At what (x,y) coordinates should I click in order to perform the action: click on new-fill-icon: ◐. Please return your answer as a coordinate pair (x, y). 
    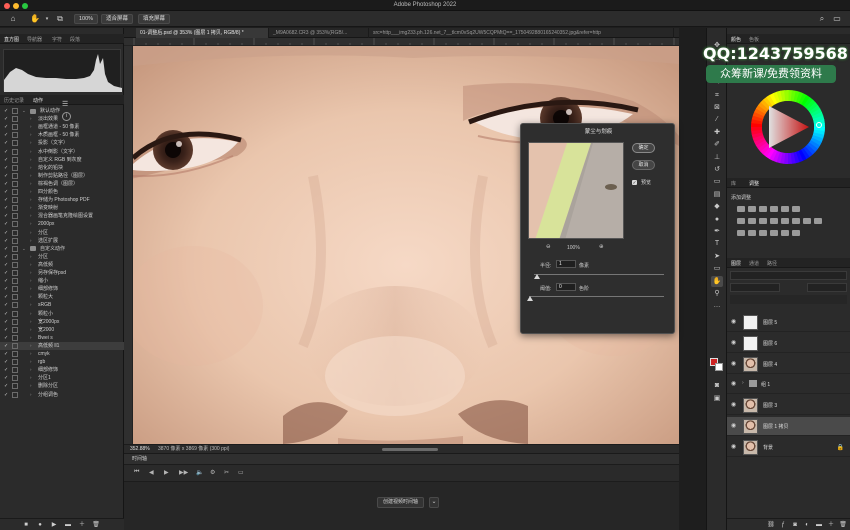
    Looking at the image, I should click on (807, 525).